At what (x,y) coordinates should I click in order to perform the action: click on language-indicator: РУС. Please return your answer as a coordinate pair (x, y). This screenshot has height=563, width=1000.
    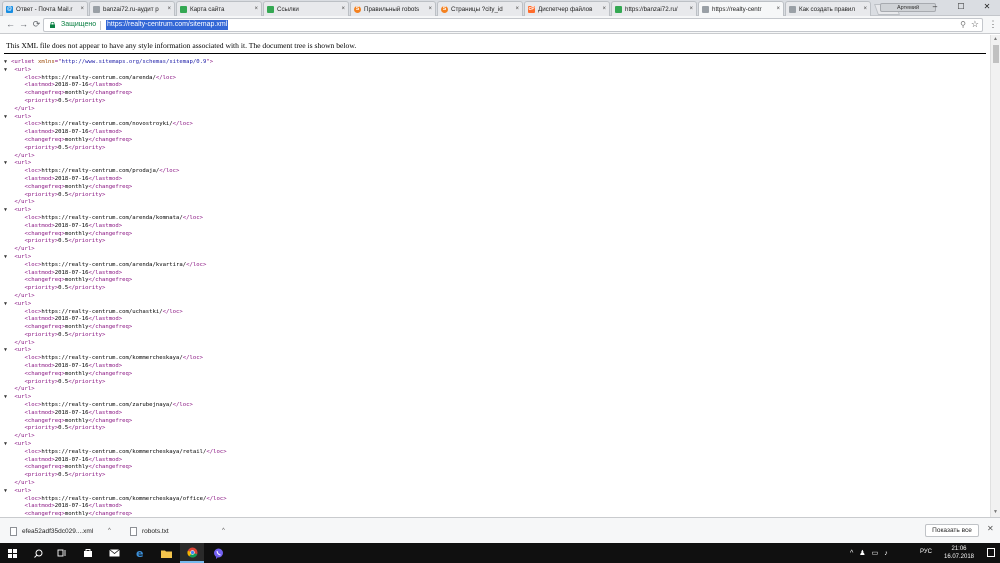
    Looking at the image, I should click on (926, 552).